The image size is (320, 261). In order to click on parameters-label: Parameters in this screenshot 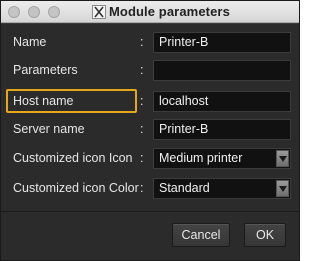, I will do `click(45, 70)`.